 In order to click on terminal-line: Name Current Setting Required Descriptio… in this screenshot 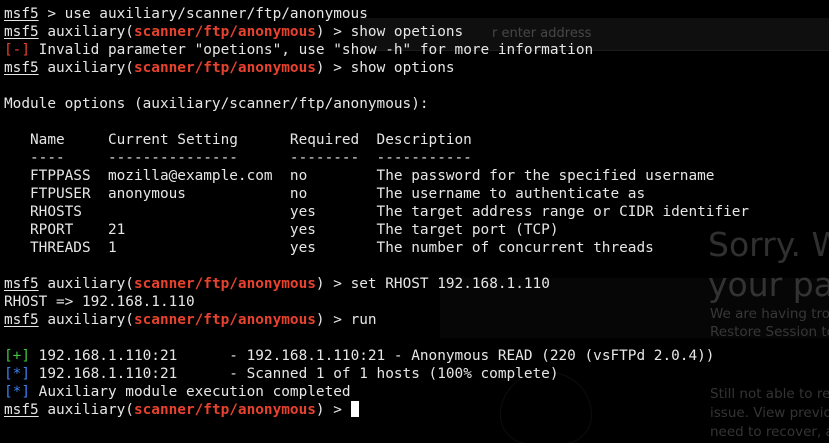, I will do `click(416, 140)`.